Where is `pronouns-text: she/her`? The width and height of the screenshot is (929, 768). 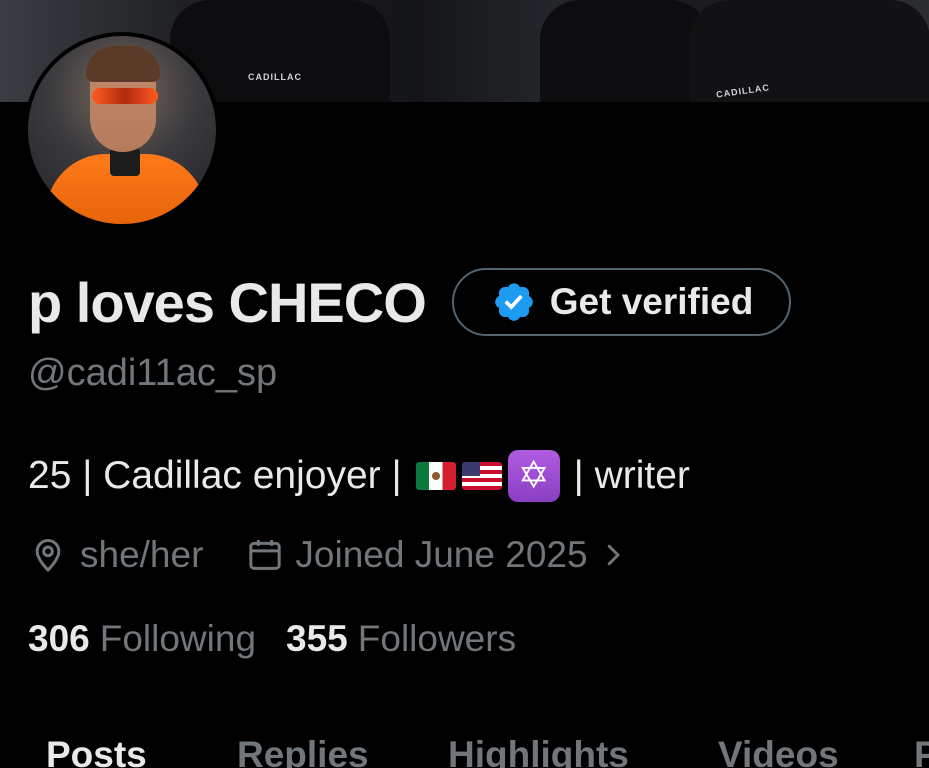
pronouns-text: she/her is located at coordinates (142, 554).